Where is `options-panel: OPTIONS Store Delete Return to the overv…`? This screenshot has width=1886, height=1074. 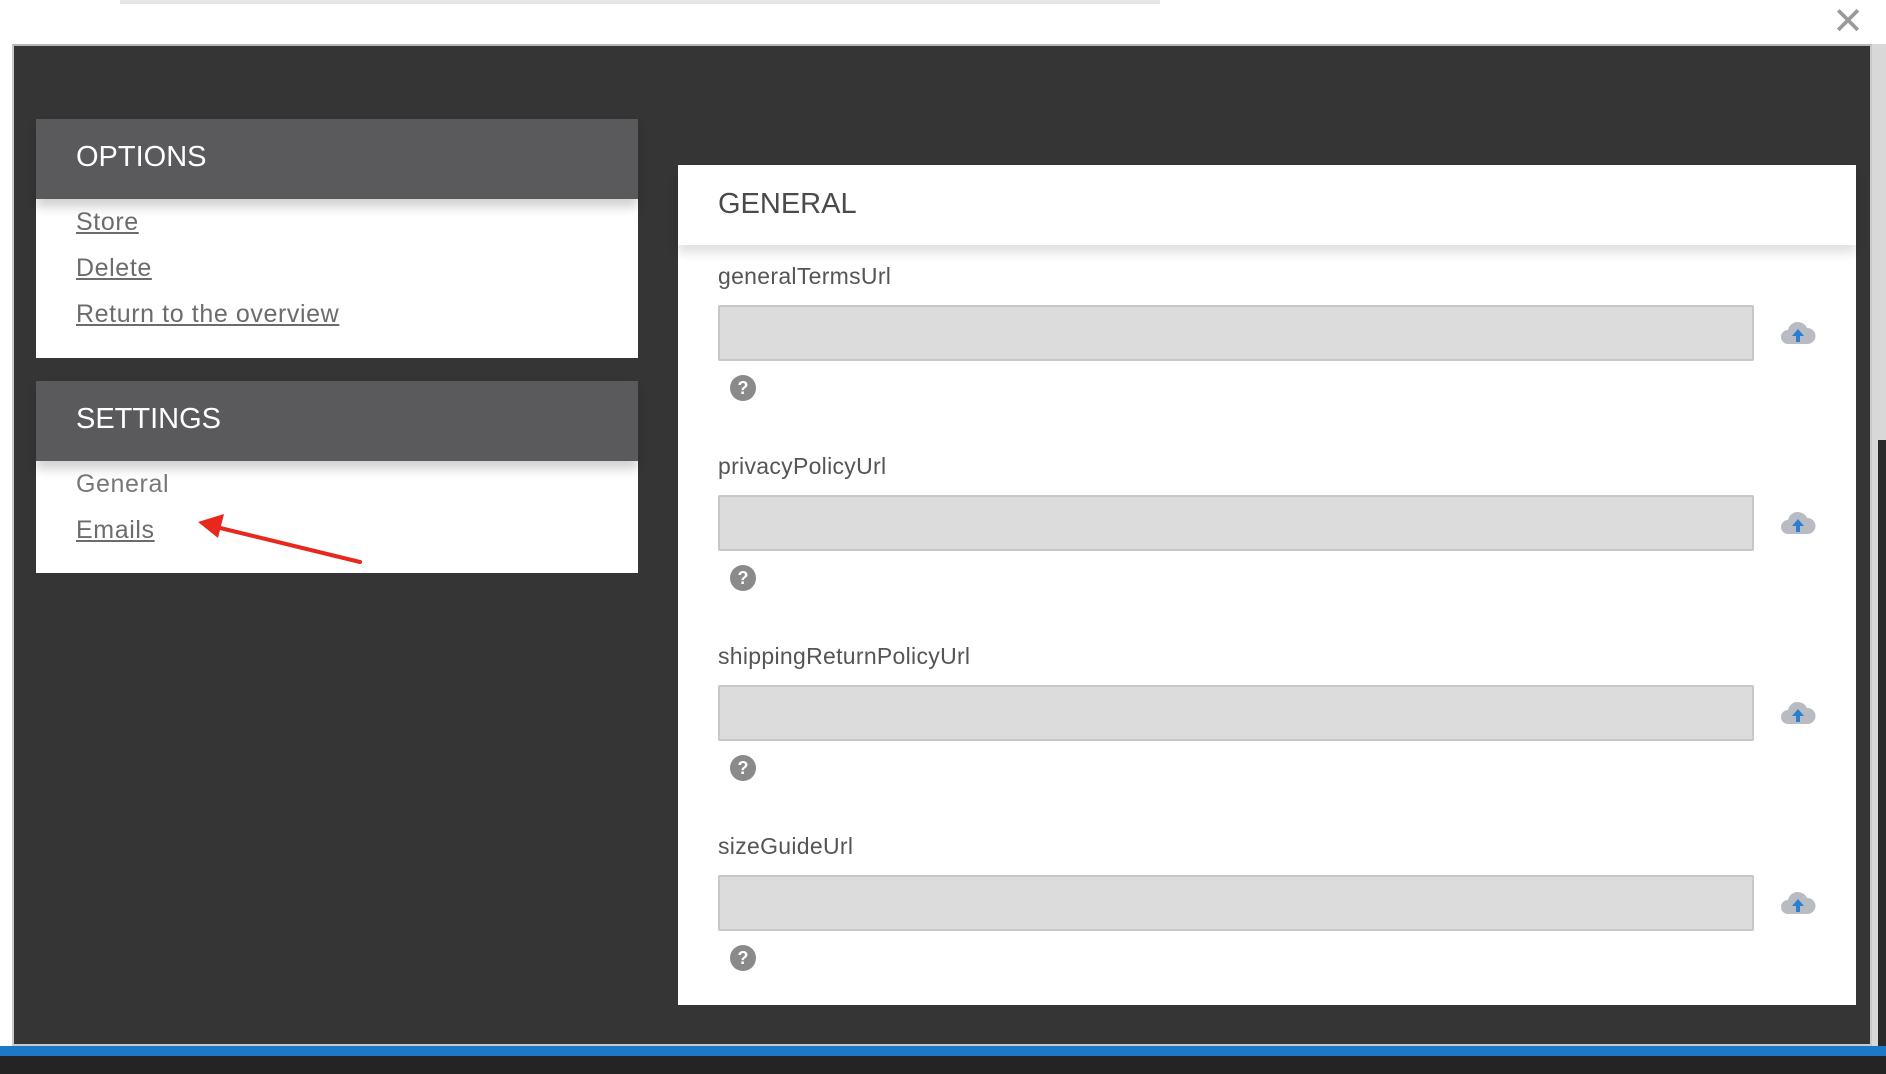
options-panel: OPTIONS Store Delete Return to the overv… is located at coordinates (337, 238).